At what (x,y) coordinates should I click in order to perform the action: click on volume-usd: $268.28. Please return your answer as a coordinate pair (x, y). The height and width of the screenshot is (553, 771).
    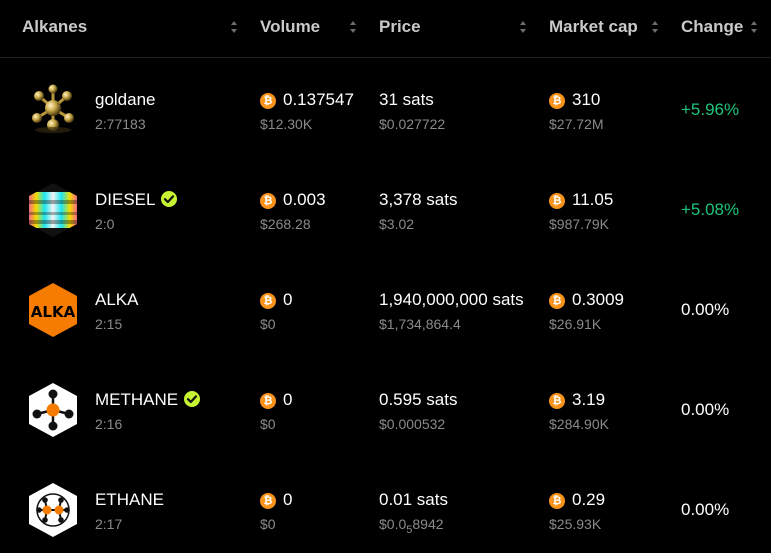
    Looking at the image, I should click on (285, 224).